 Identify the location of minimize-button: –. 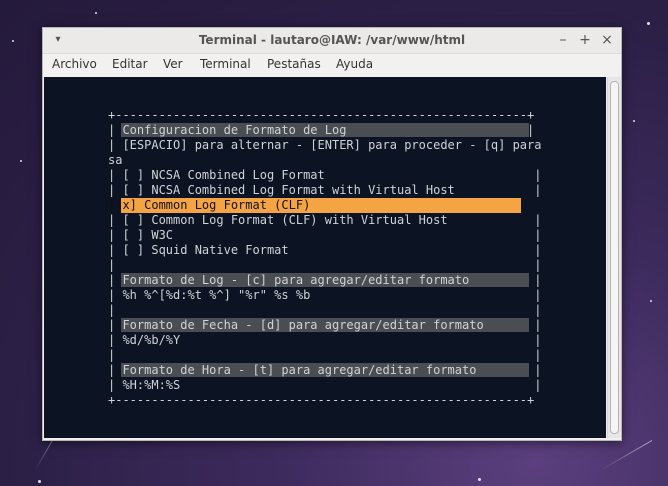
(563, 40).